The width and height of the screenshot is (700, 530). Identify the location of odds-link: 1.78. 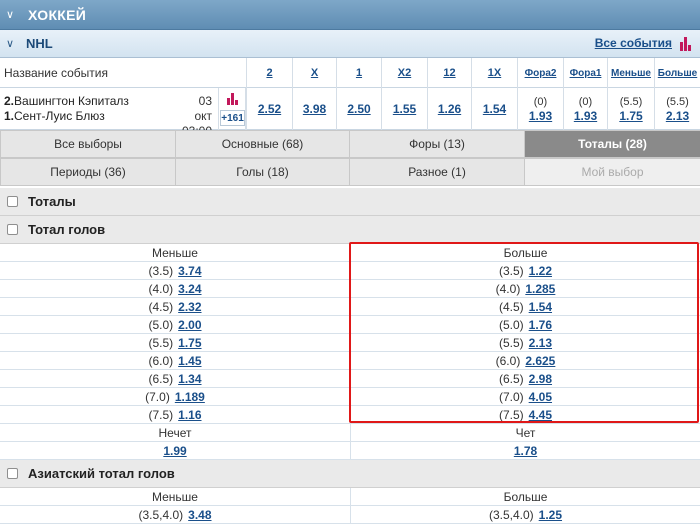
(525, 451).